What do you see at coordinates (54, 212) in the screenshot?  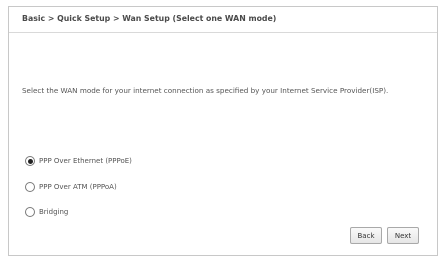 I see `radio-label-bridging: Bridging` at bounding box center [54, 212].